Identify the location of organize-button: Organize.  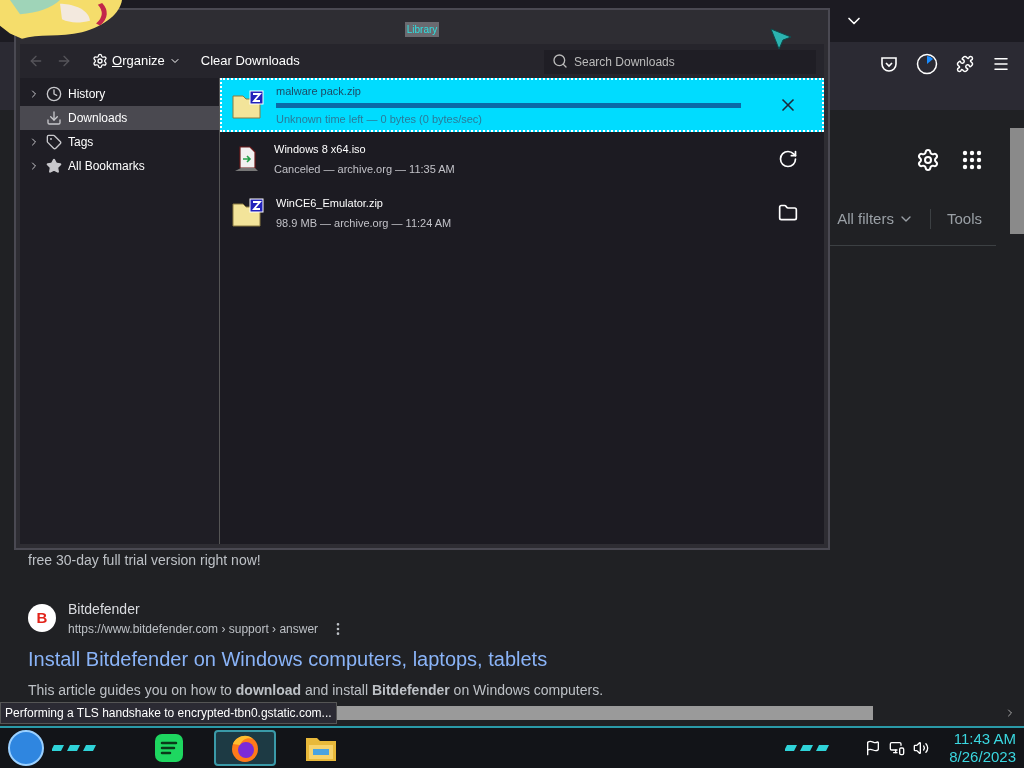
(136, 61).